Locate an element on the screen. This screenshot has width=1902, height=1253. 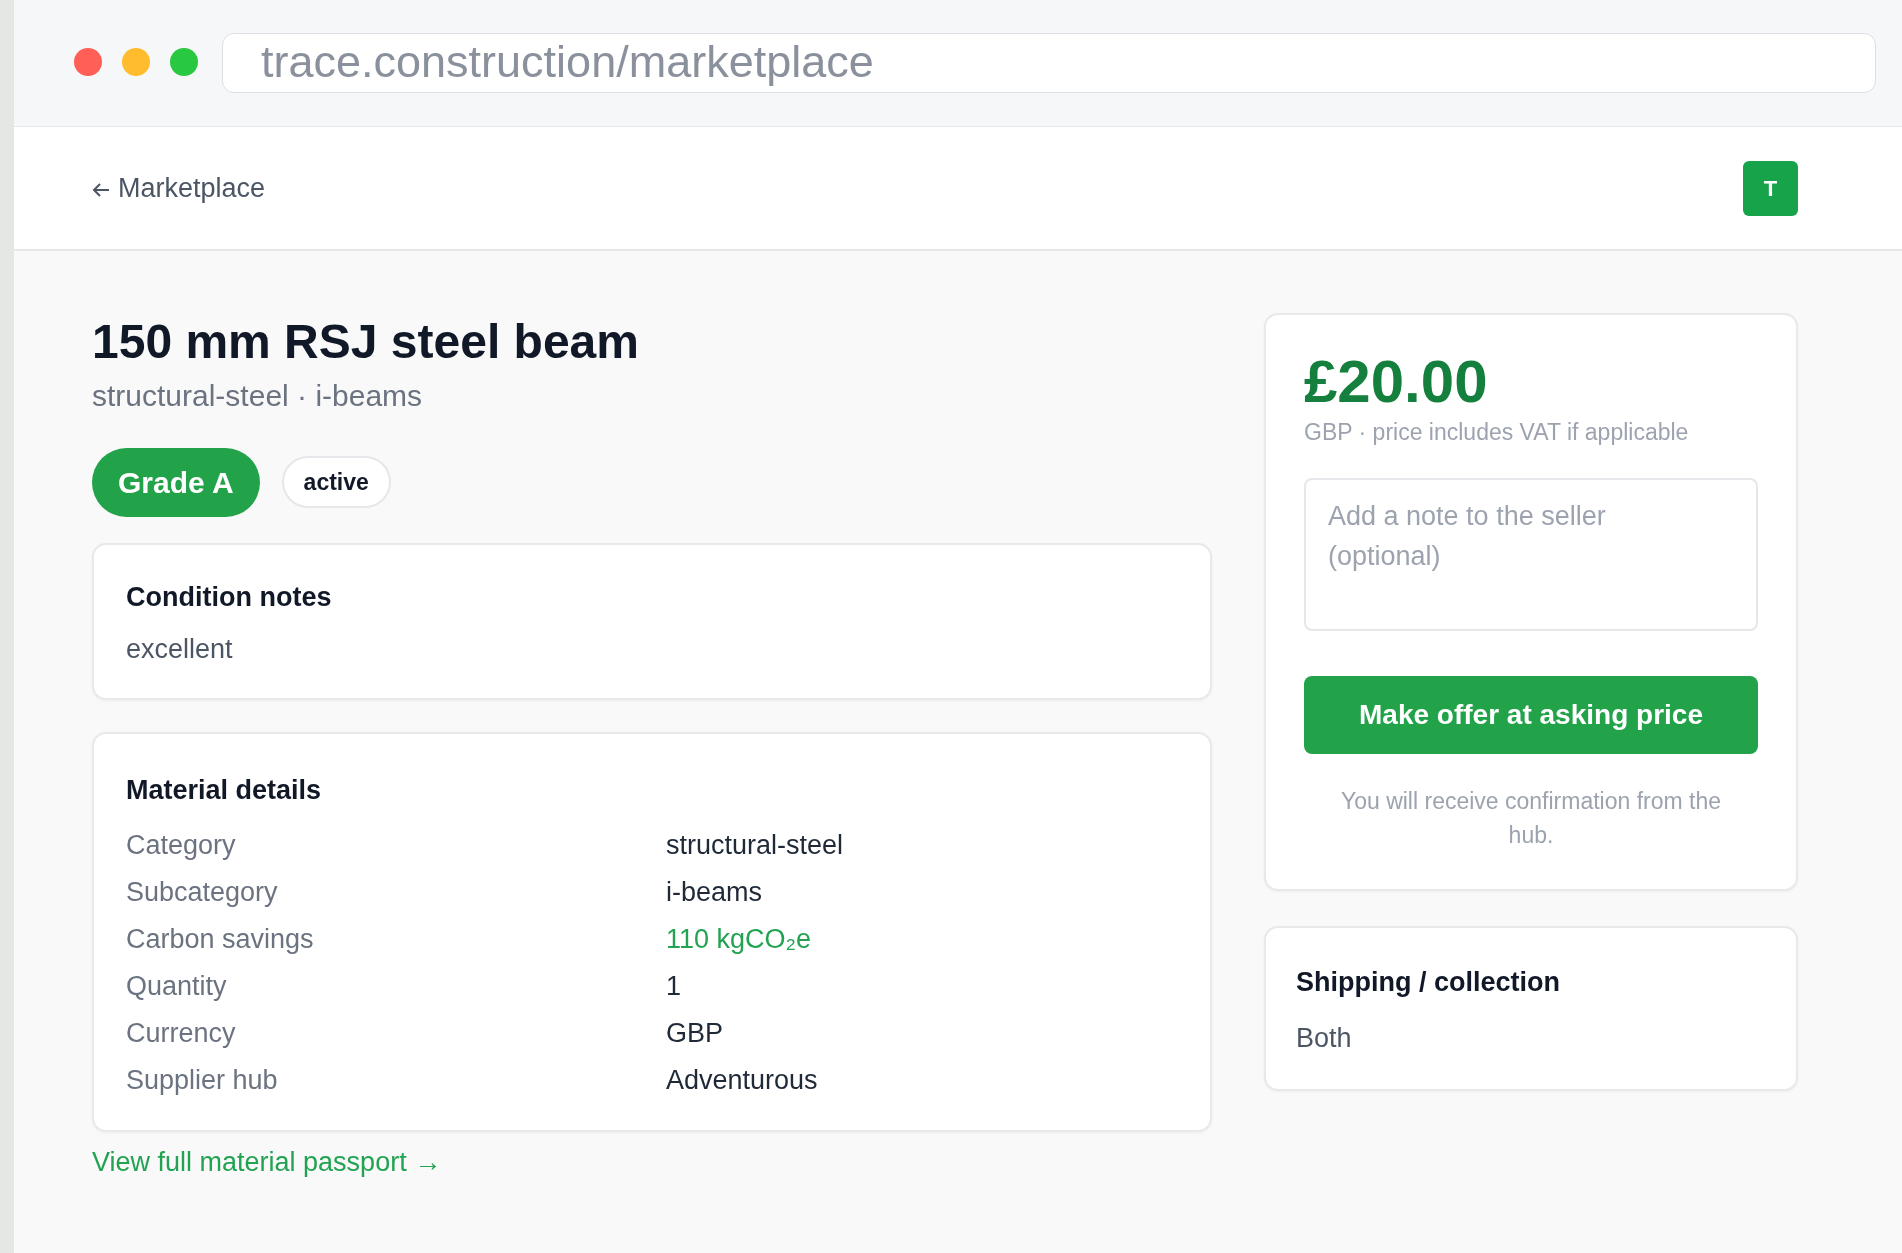
price-note: GBP · price includes VAT if applicable is located at coordinates (1497, 432).